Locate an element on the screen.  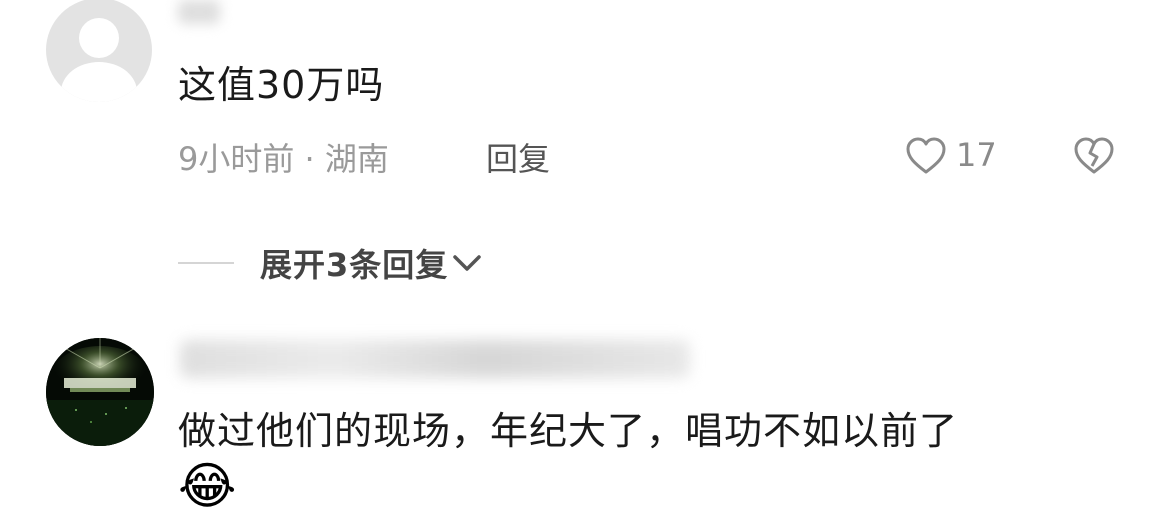
concert-stage-image is located at coordinates (100, 392).